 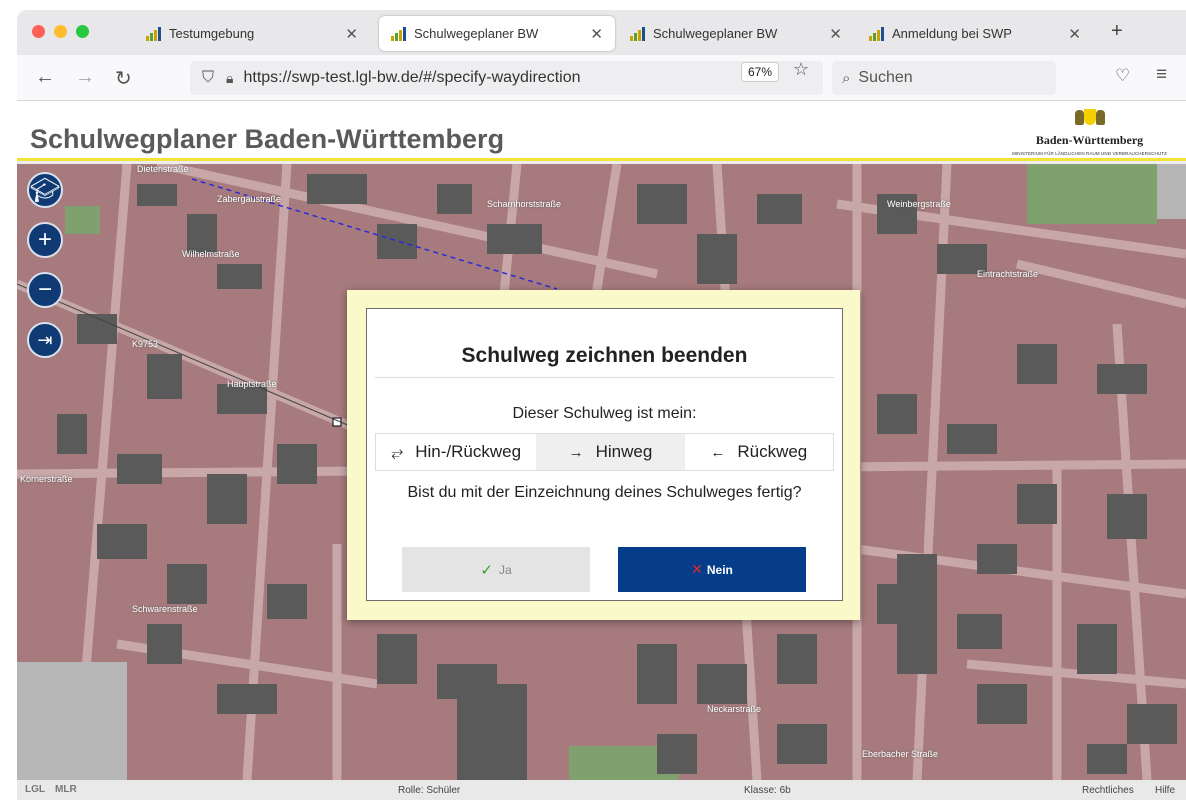 What do you see at coordinates (45, 240) in the screenshot?
I see `zoom-in-icon: +` at bounding box center [45, 240].